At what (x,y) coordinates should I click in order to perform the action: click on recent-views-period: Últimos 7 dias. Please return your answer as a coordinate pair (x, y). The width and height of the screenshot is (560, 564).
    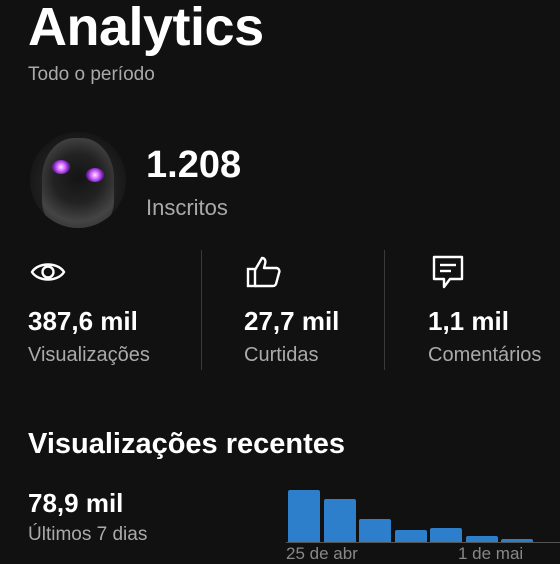
    Looking at the image, I should click on (88, 534).